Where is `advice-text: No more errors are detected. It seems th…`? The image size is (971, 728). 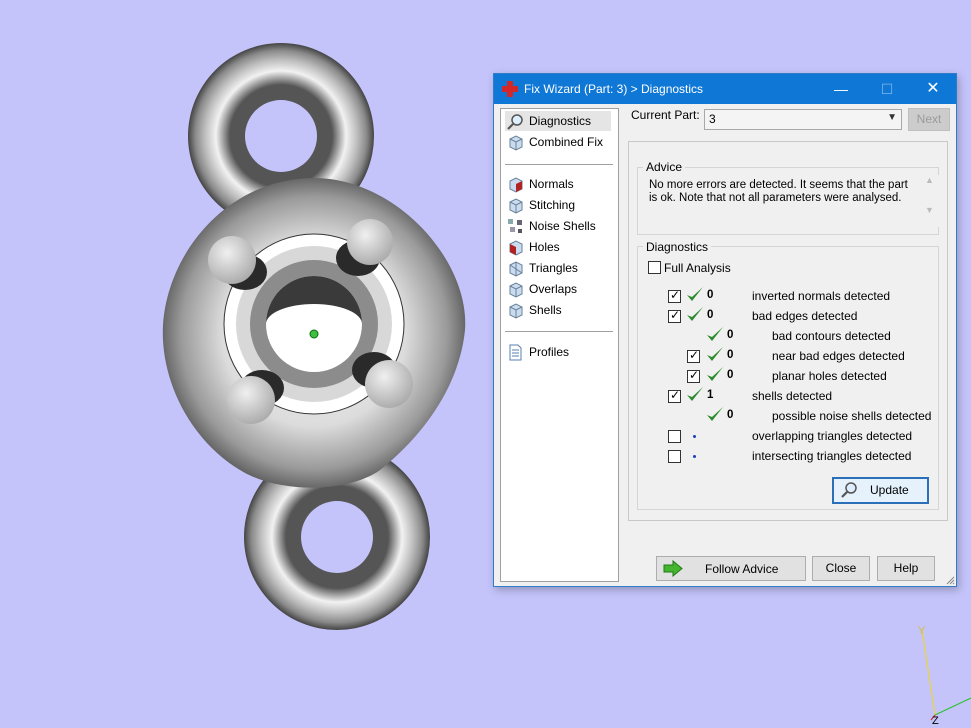 advice-text: No more errors are detected. It seems th… is located at coordinates (778, 191).